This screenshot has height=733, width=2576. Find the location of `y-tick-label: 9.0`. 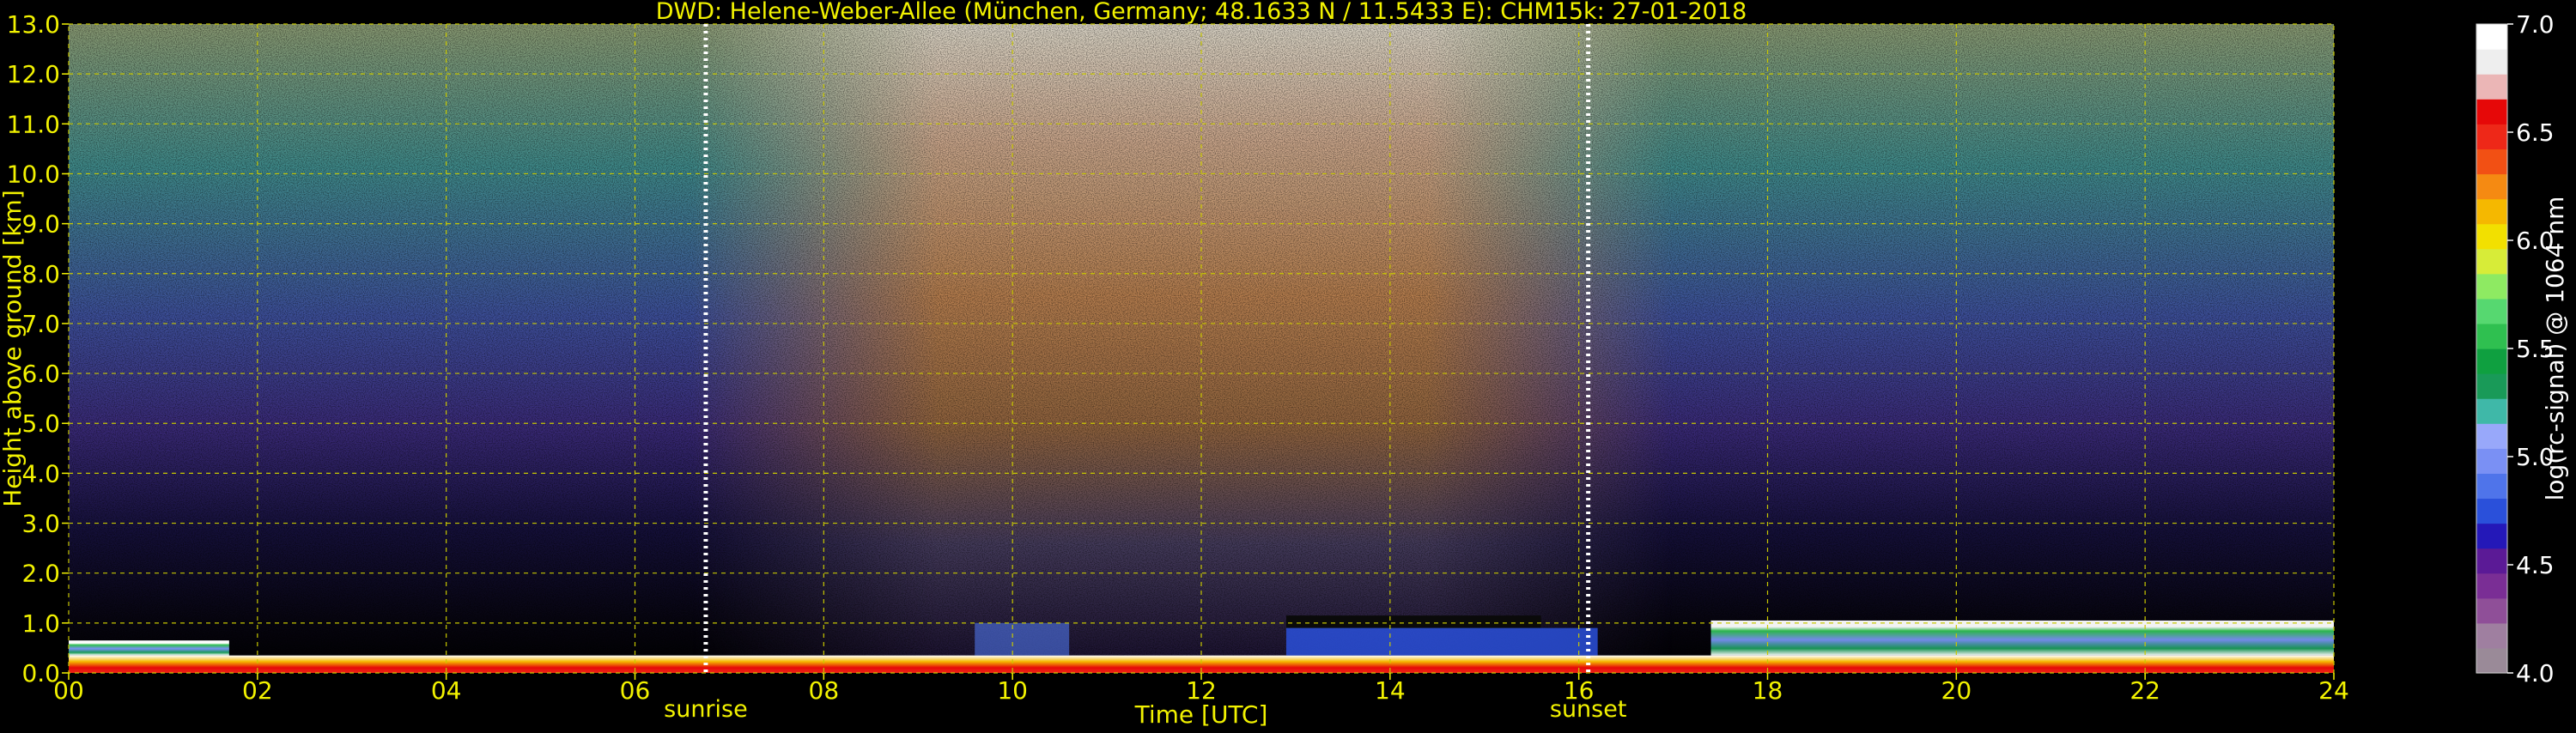

y-tick-label: 9.0 is located at coordinates (40, 224).